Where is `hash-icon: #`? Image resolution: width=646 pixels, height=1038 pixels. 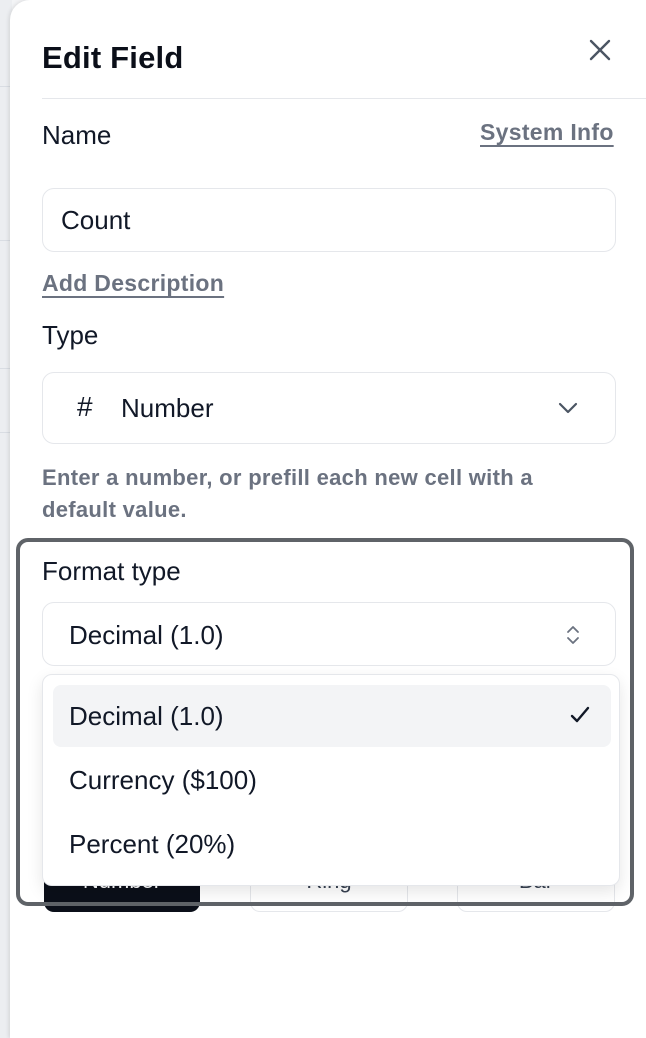
hash-icon: # is located at coordinates (85, 406).